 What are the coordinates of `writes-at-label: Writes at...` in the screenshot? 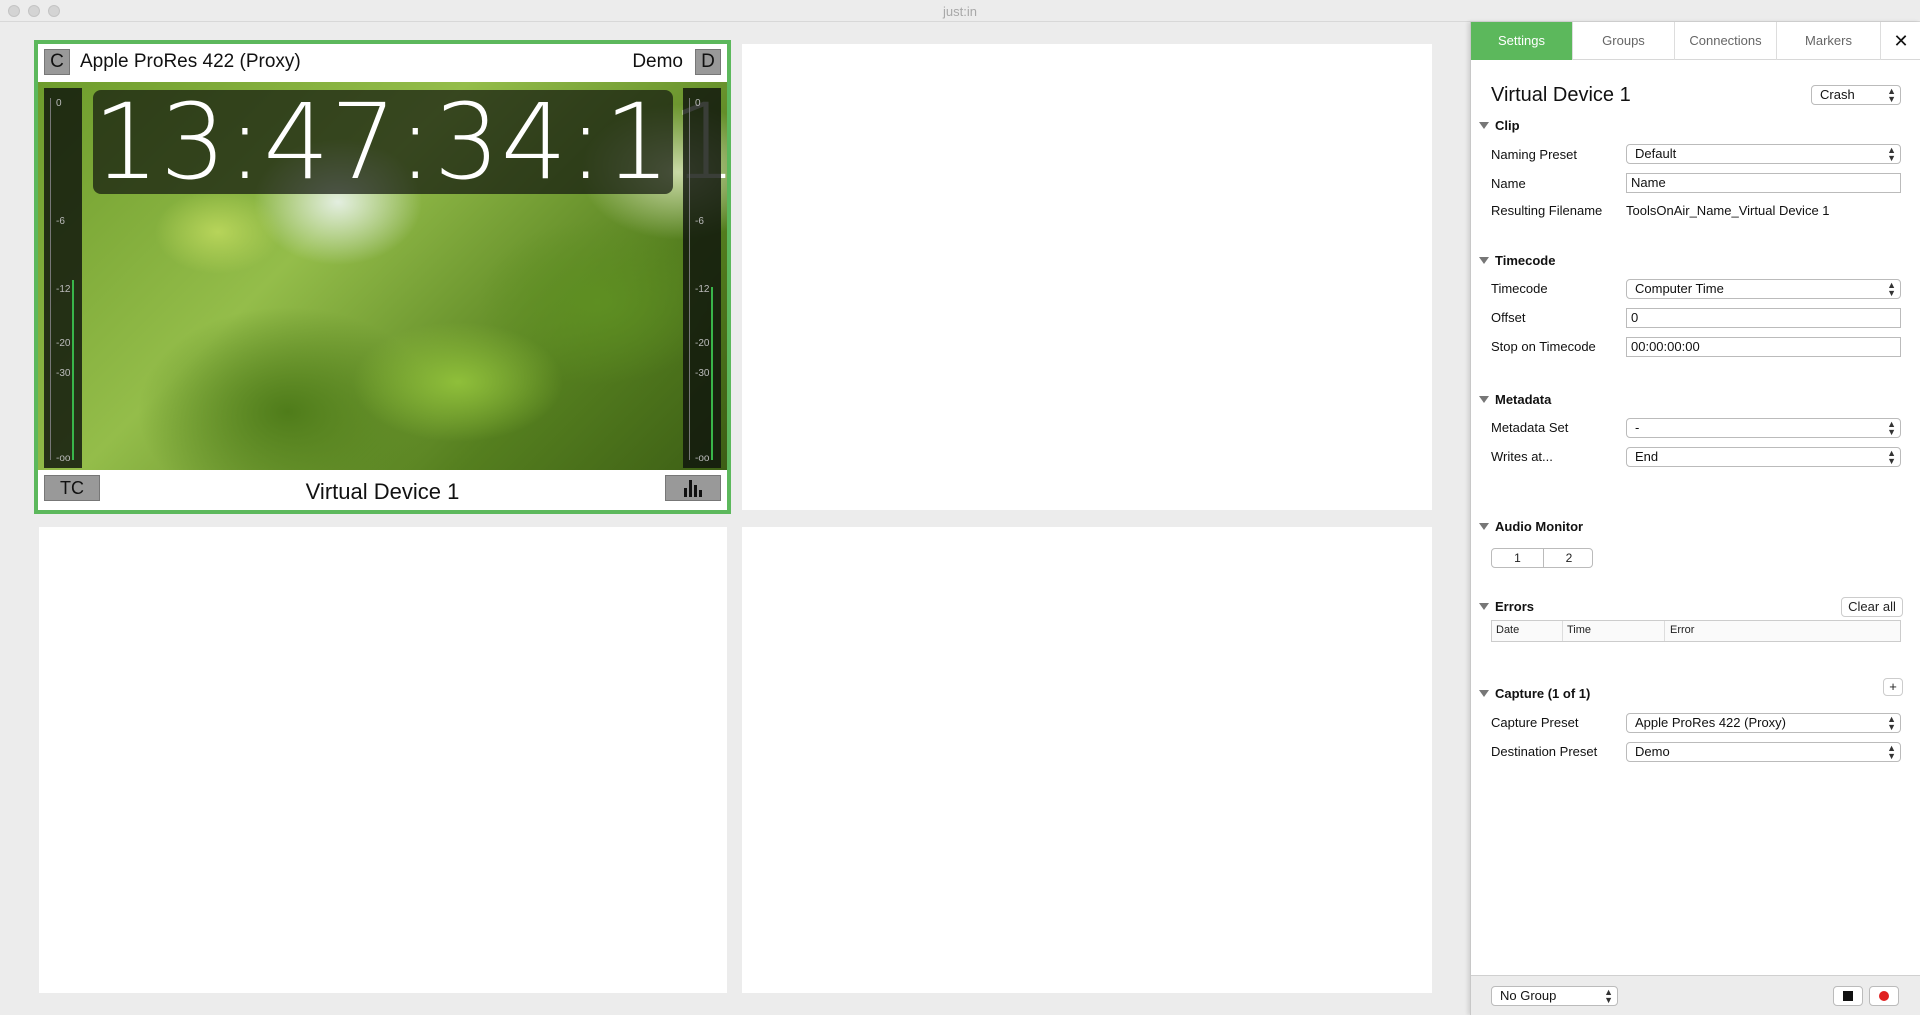 It's located at (1522, 456).